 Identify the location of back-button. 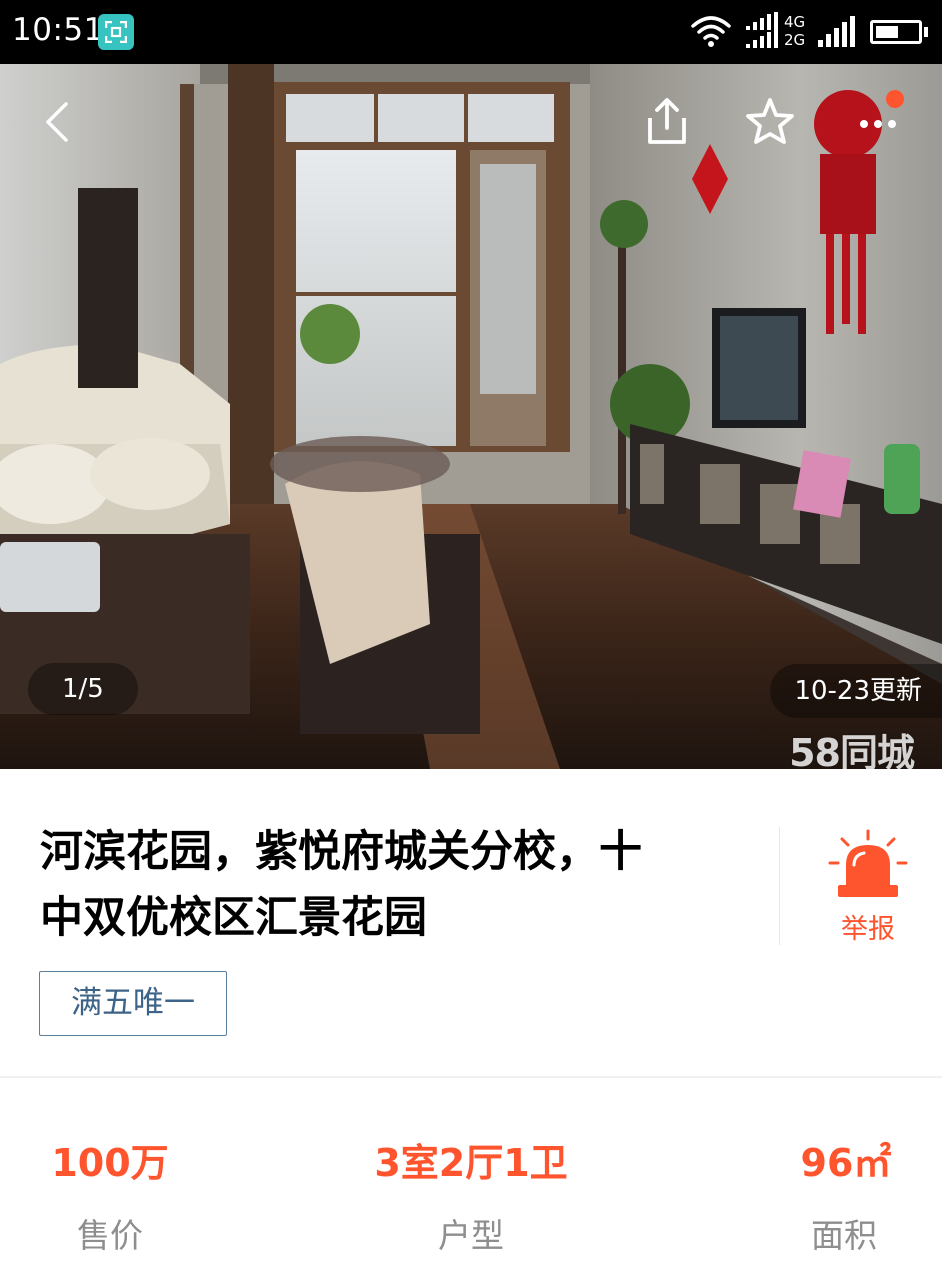
(58, 122).